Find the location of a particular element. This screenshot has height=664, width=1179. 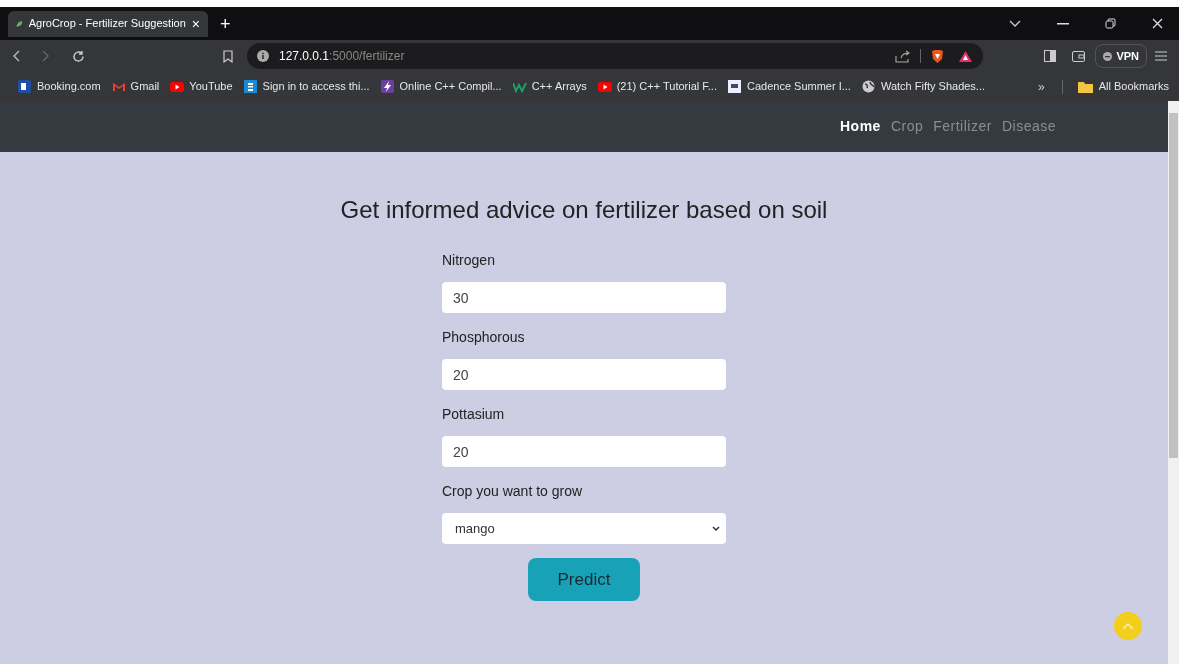

status-icon is located at coordinates (1108, 56).